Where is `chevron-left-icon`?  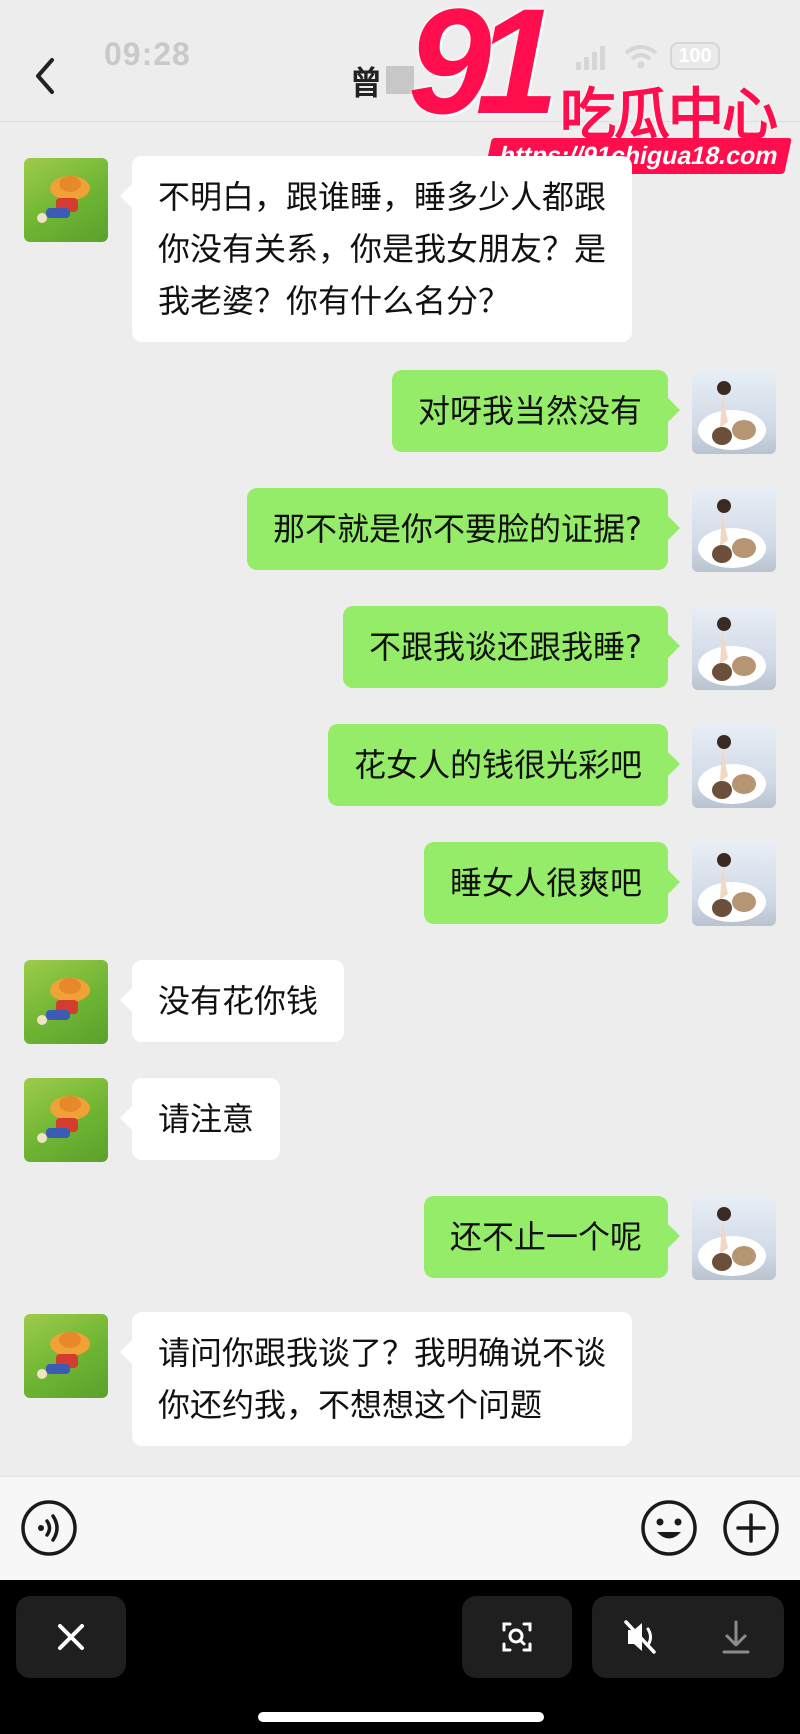 chevron-left-icon is located at coordinates (45, 76).